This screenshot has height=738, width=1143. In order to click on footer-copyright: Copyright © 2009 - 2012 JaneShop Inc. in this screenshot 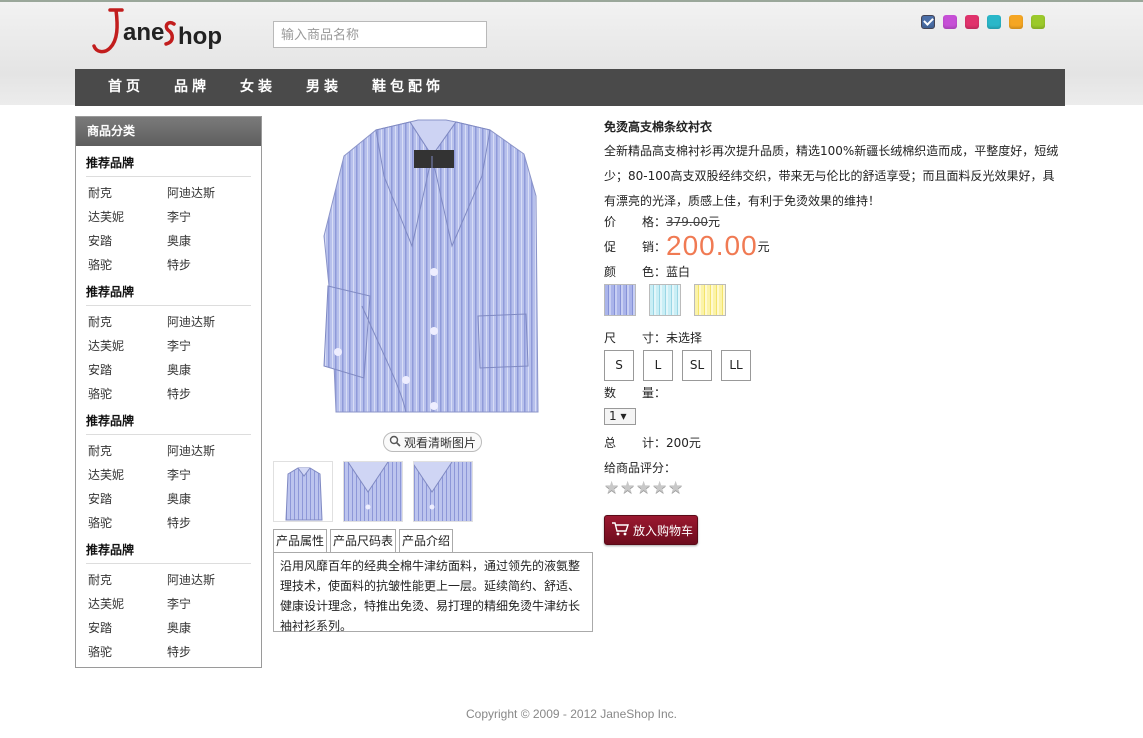, I will do `click(571, 714)`.